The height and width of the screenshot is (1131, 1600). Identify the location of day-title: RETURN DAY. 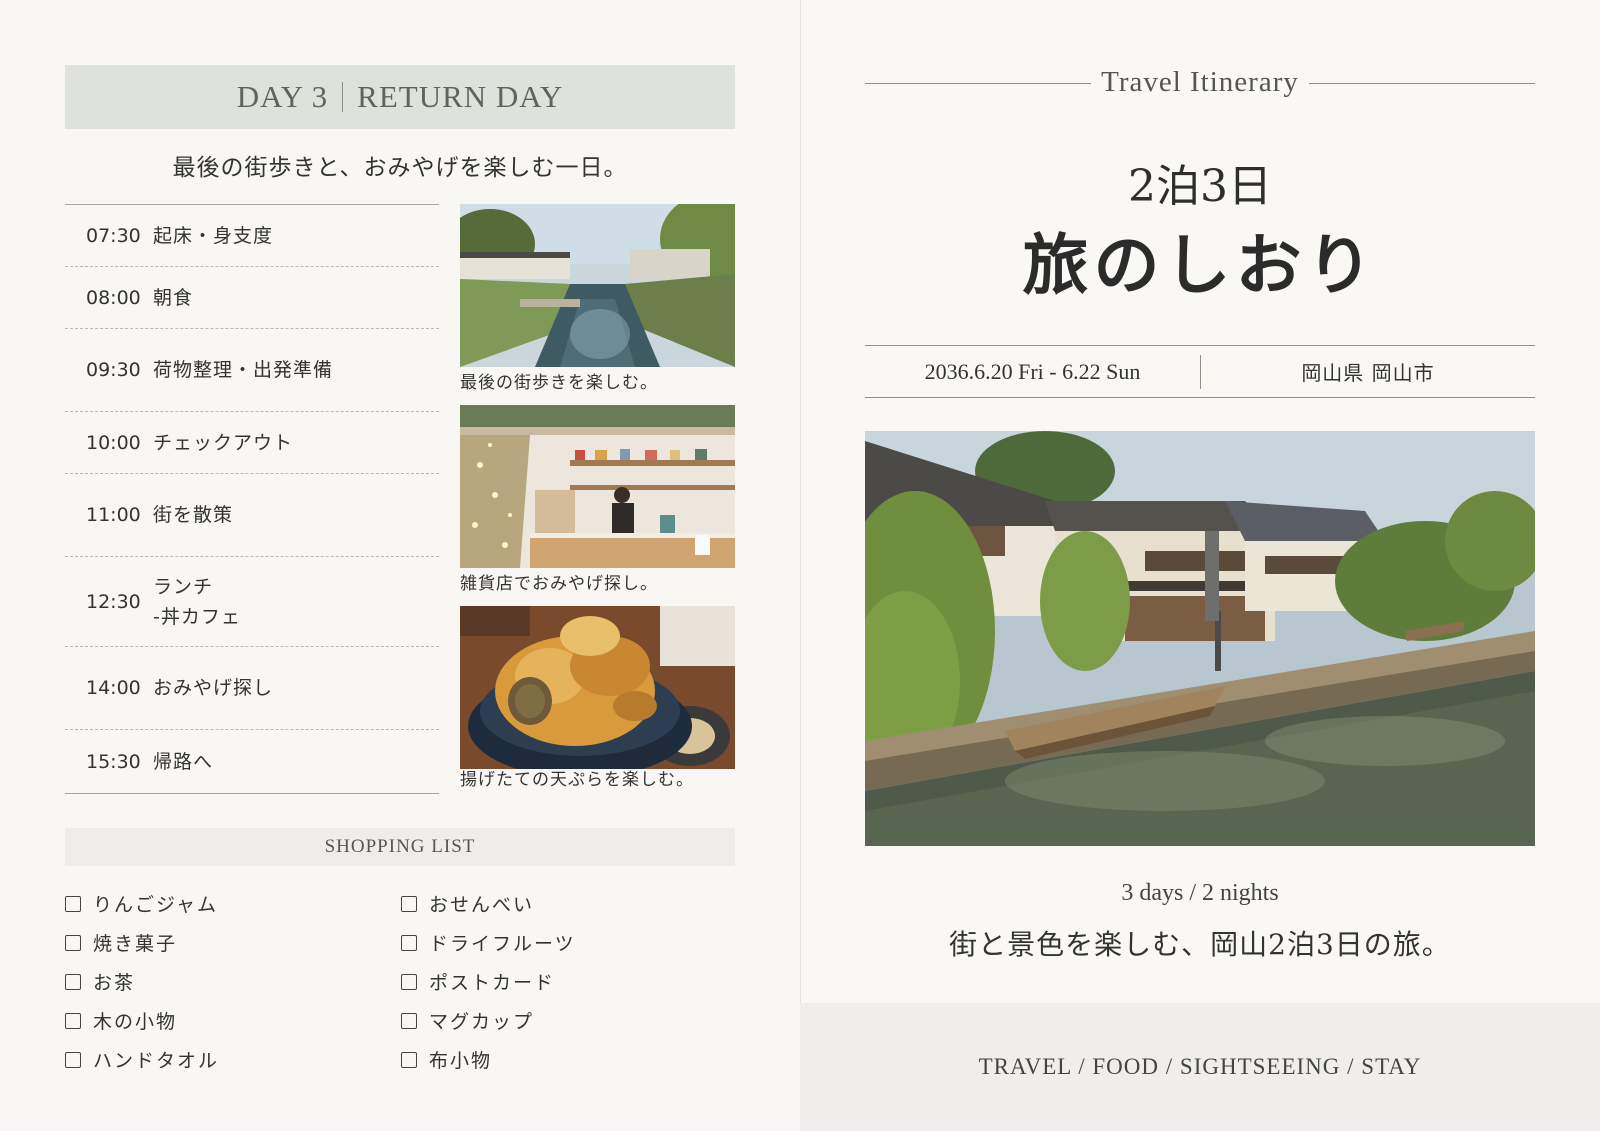
(460, 96).